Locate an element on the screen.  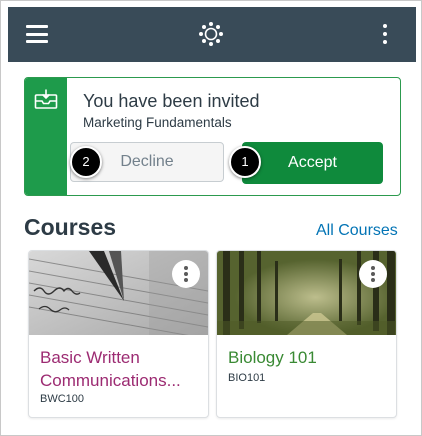
course-code: BWC100 is located at coordinates (62, 399).